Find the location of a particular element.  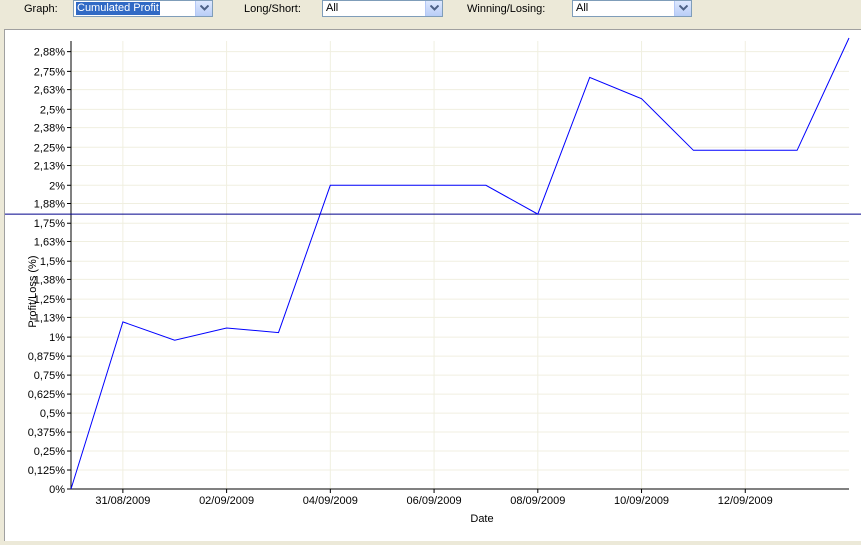

long-short-select: All is located at coordinates (382, 8).